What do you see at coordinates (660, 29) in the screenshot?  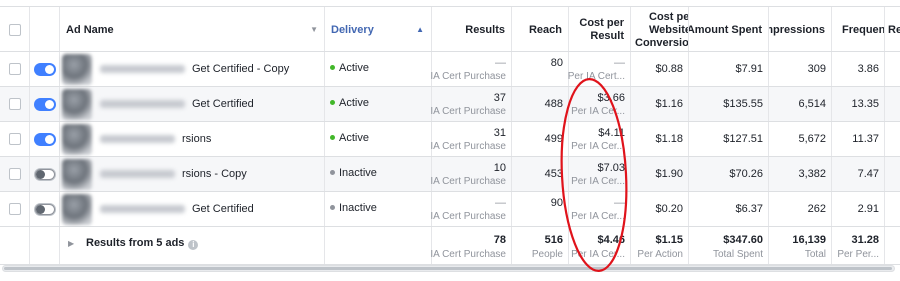 I see `column-cost-per-website-conversions: Cost per Website Conversions` at bounding box center [660, 29].